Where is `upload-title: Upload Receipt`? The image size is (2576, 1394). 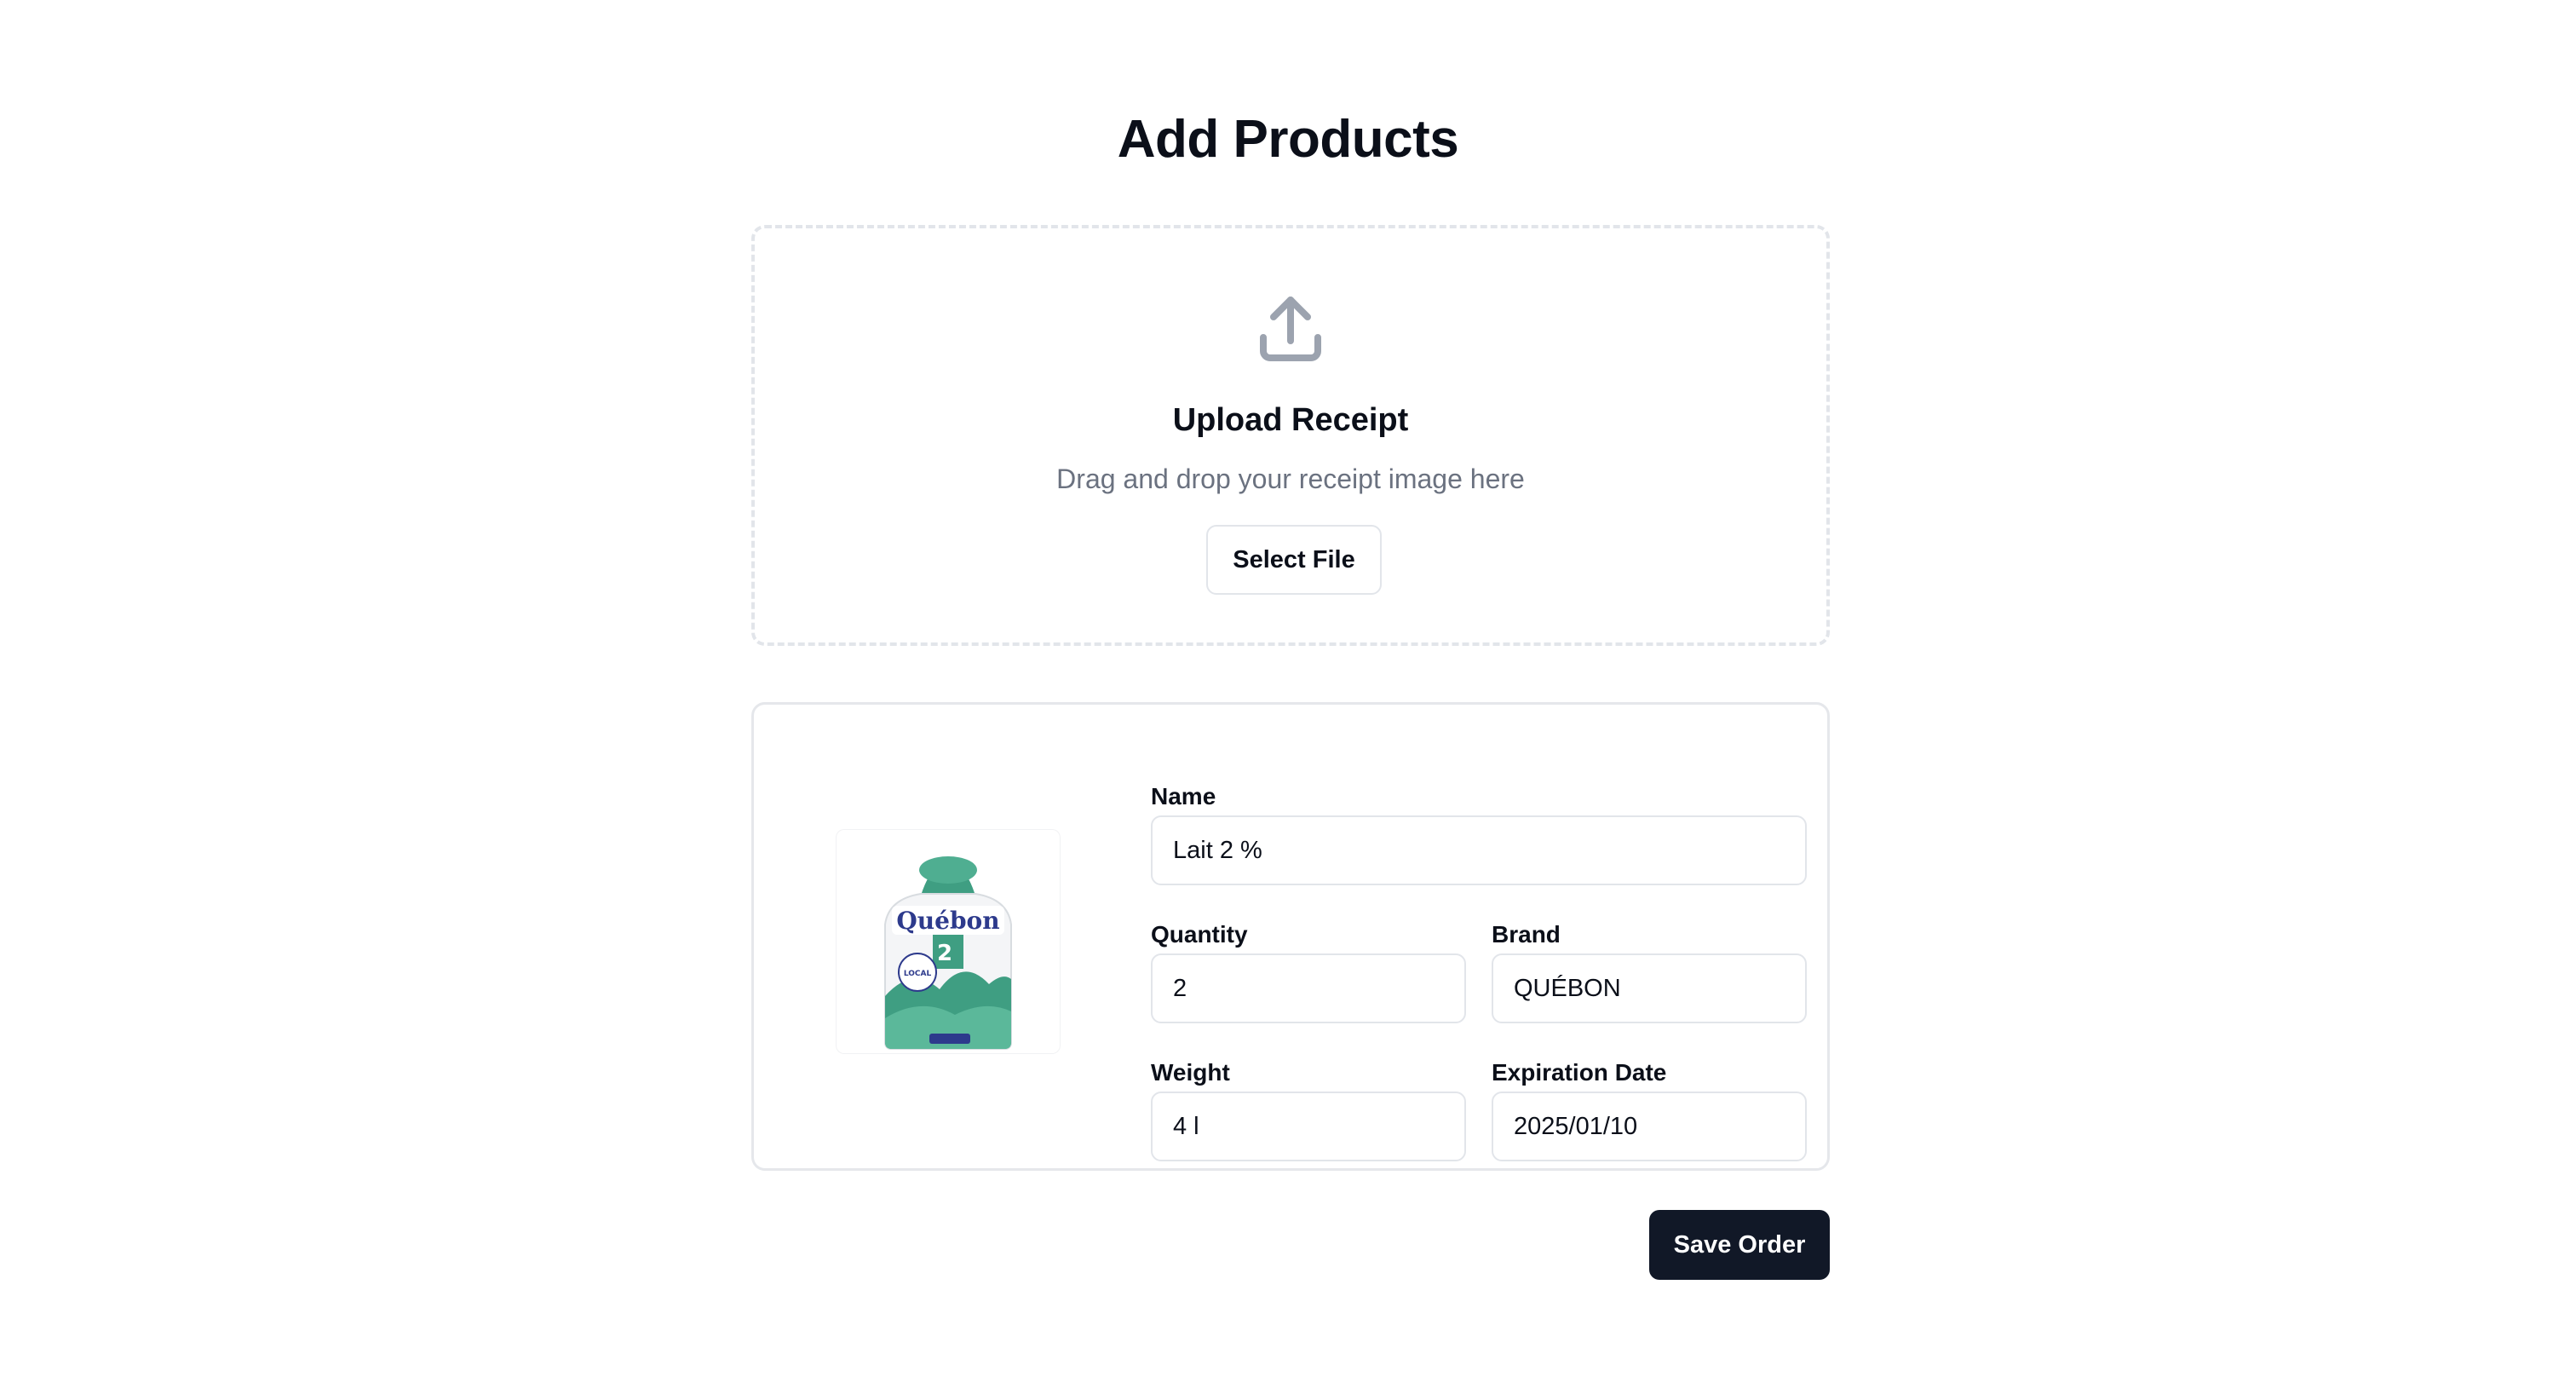
upload-title: Upload Receipt is located at coordinates (1290, 420).